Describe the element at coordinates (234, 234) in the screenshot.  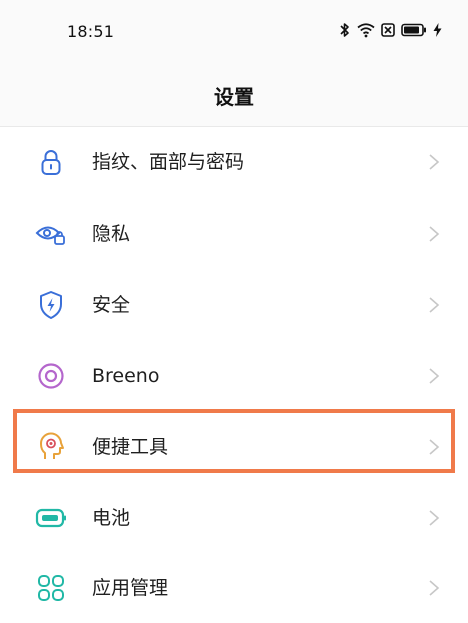
I see `settings-item-privacy: 隐私` at that location.